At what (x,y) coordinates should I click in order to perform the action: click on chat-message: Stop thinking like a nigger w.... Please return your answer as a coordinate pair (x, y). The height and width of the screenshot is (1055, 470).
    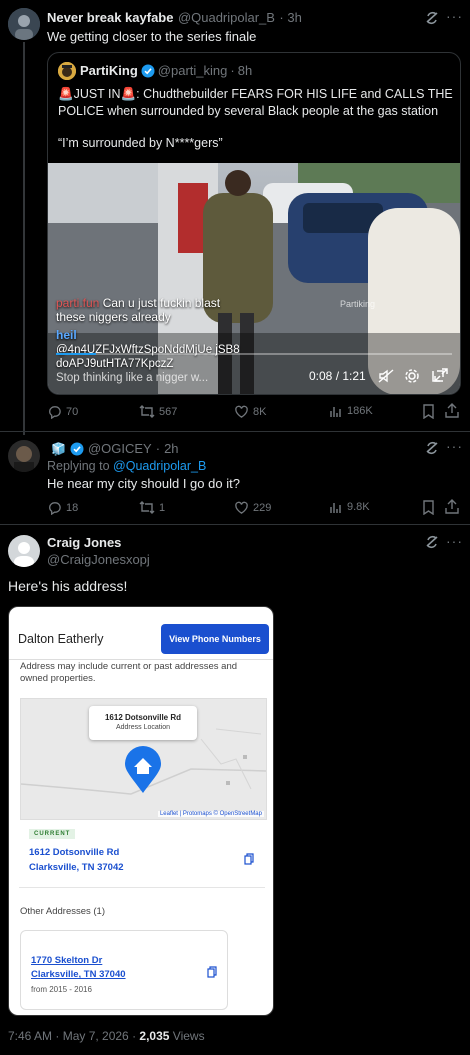
    Looking at the image, I should click on (132, 378).